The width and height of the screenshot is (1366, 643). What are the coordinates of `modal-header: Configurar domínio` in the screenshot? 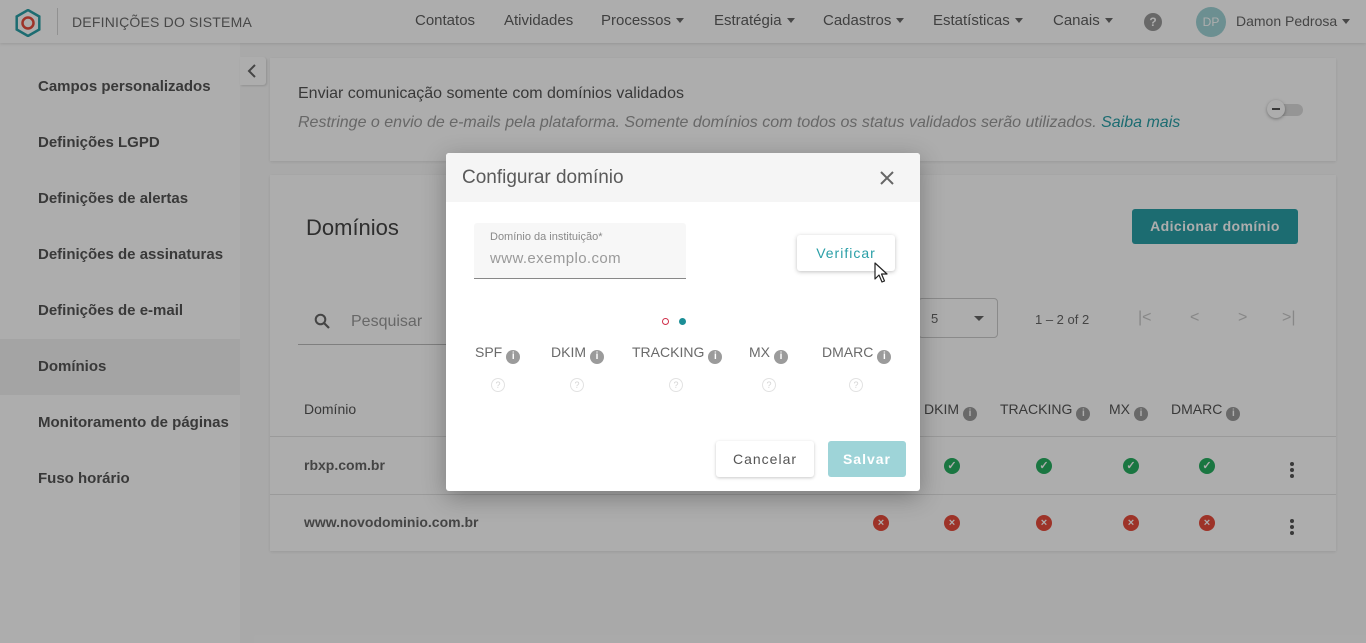 It's located at (683, 177).